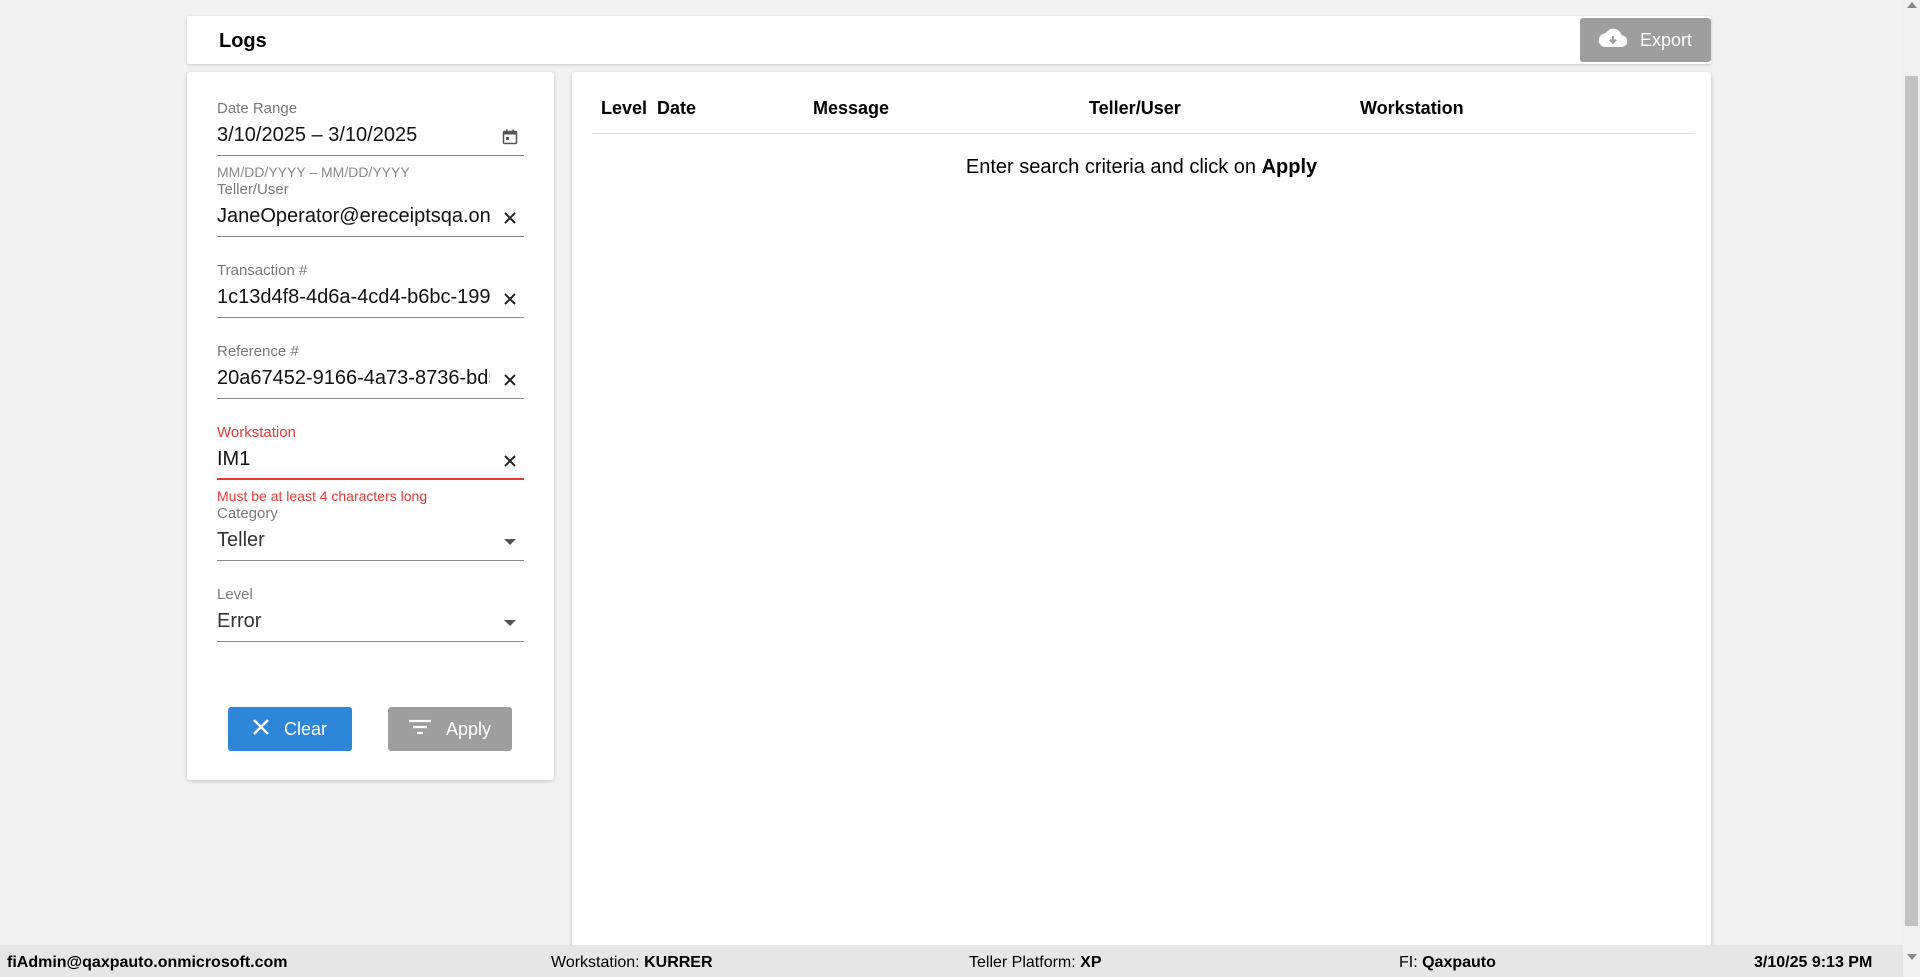 This screenshot has width=1920, height=977. Describe the element at coordinates (1025, 962) in the screenshot. I see `status-platform-label: Teller Platform:` at that location.